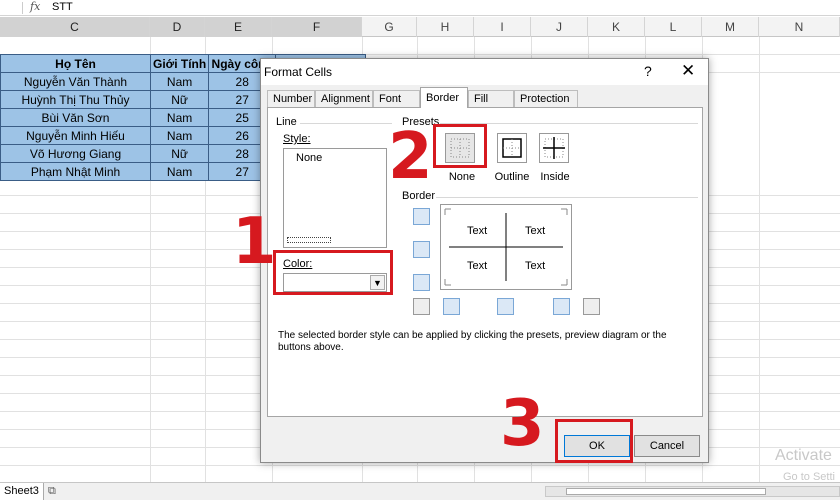 This screenshot has height=500, width=840. Describe the element at coordinates (491, 99) in the screenshot. I see `tab-fill: Fill` at that location.